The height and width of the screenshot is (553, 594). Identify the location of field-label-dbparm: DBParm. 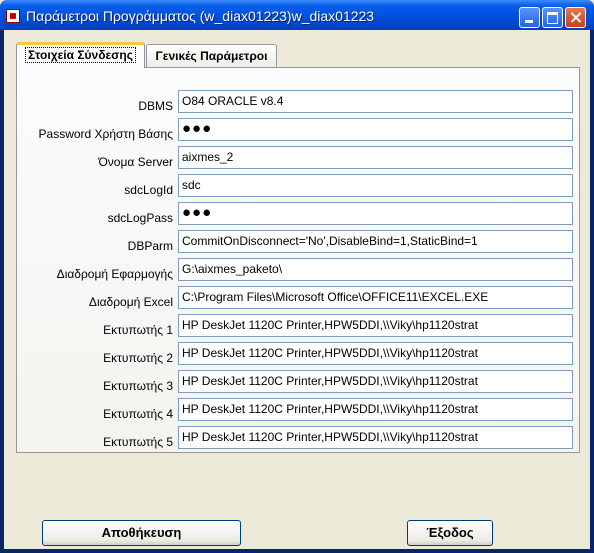
(150, 246).